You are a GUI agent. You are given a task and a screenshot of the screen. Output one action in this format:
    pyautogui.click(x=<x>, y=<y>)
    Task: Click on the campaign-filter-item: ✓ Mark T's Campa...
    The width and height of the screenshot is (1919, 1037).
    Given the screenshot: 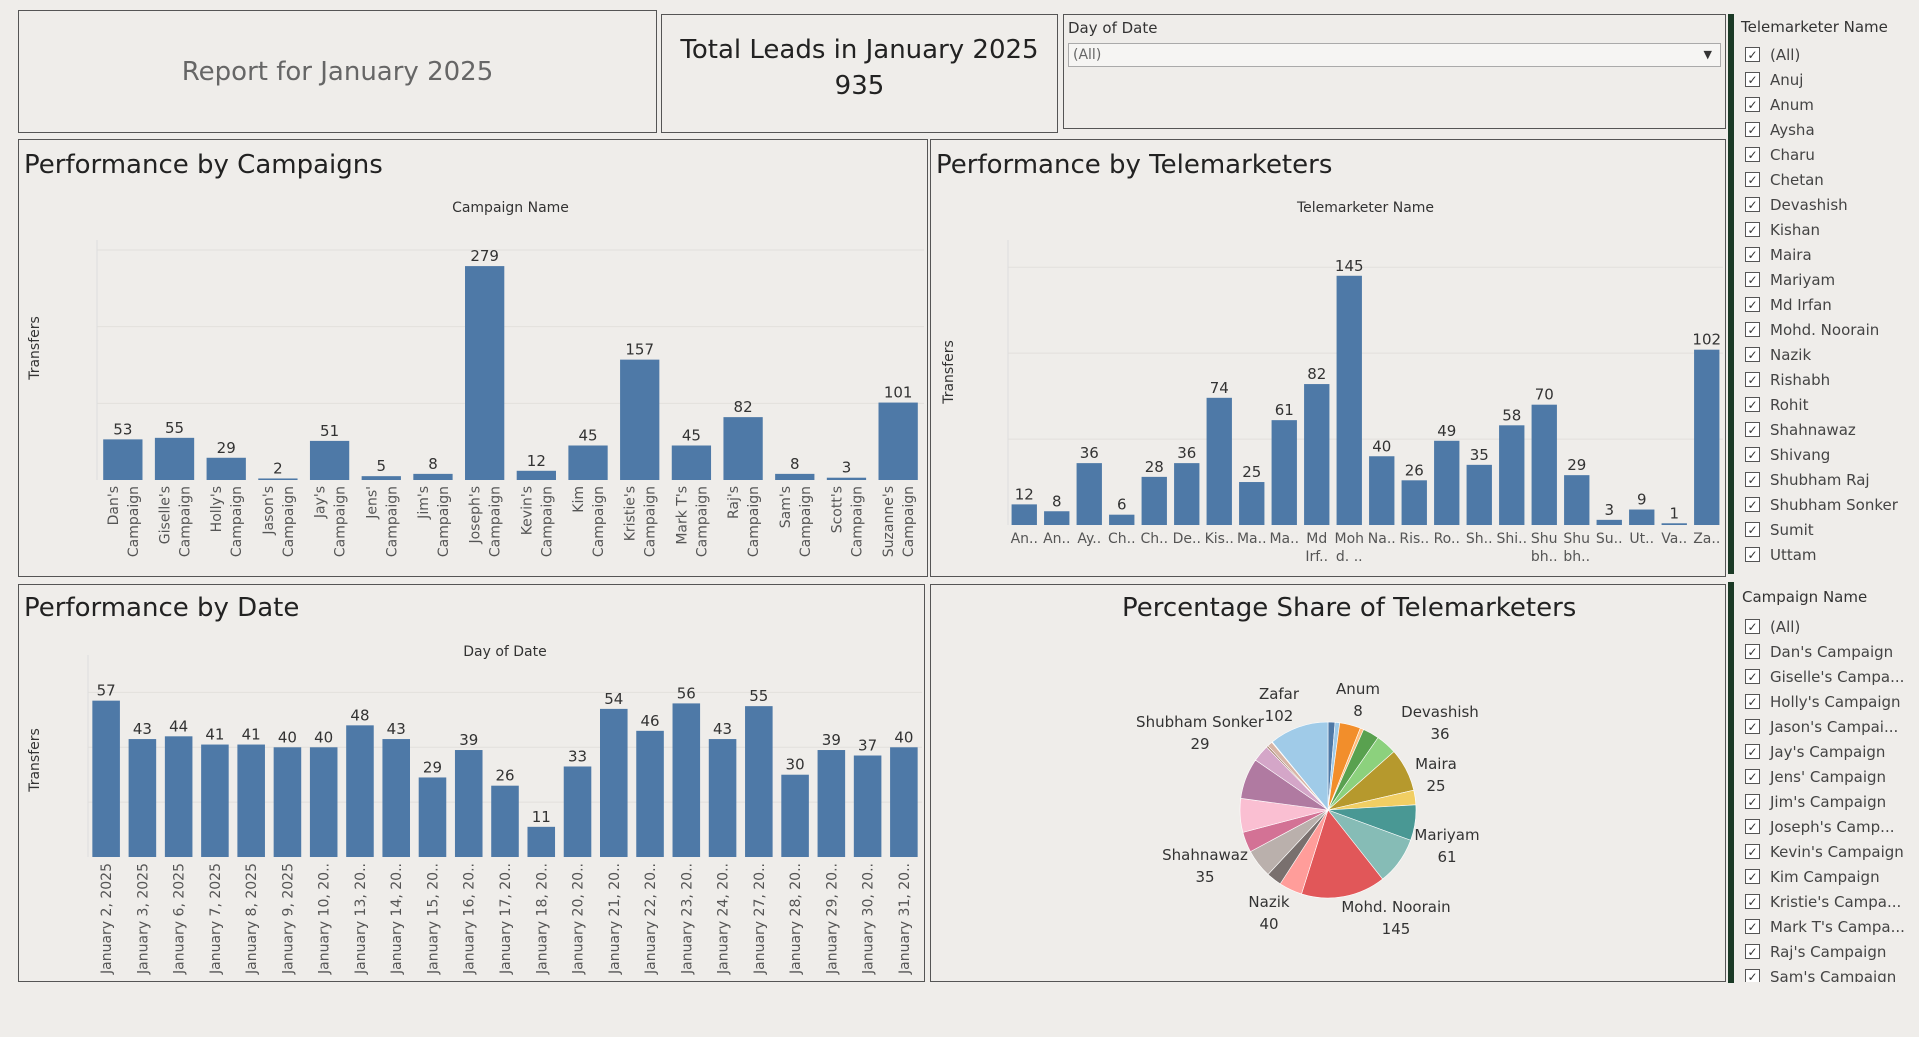 What is the action you would take?
    pyautogui.click(x=1829, y=926)
    